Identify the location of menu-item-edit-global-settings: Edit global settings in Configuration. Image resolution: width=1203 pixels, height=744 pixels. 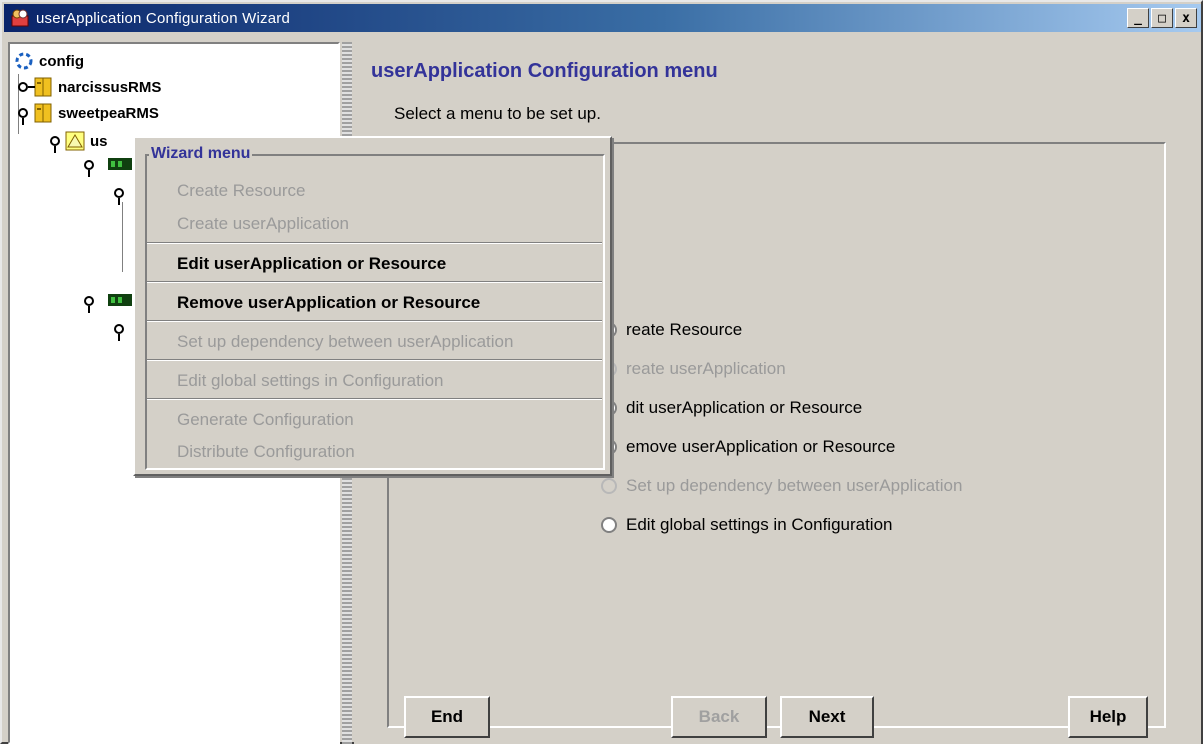
(310, 380).